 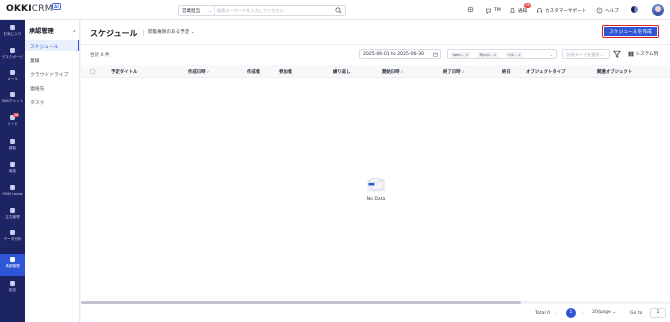 I want to click on scope-select: 閲覧権限のある予定 ⌄, so click(x=171, y=32).